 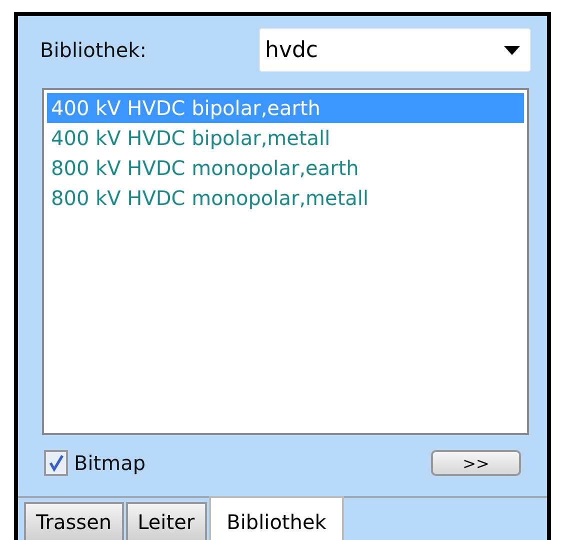 What do you see at coordinates (285, 168) in the screenshot?
I see `list-item: 800 kV HVDC monopolar,earth` at bounding box center [285, 168].